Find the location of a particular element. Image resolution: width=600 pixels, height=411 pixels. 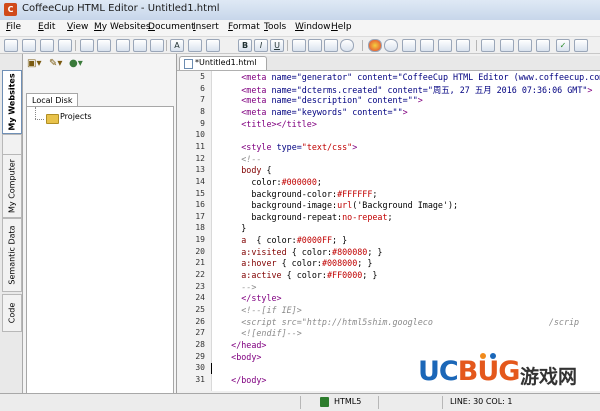

menu-document: Document is located at coordinates (171, 27).